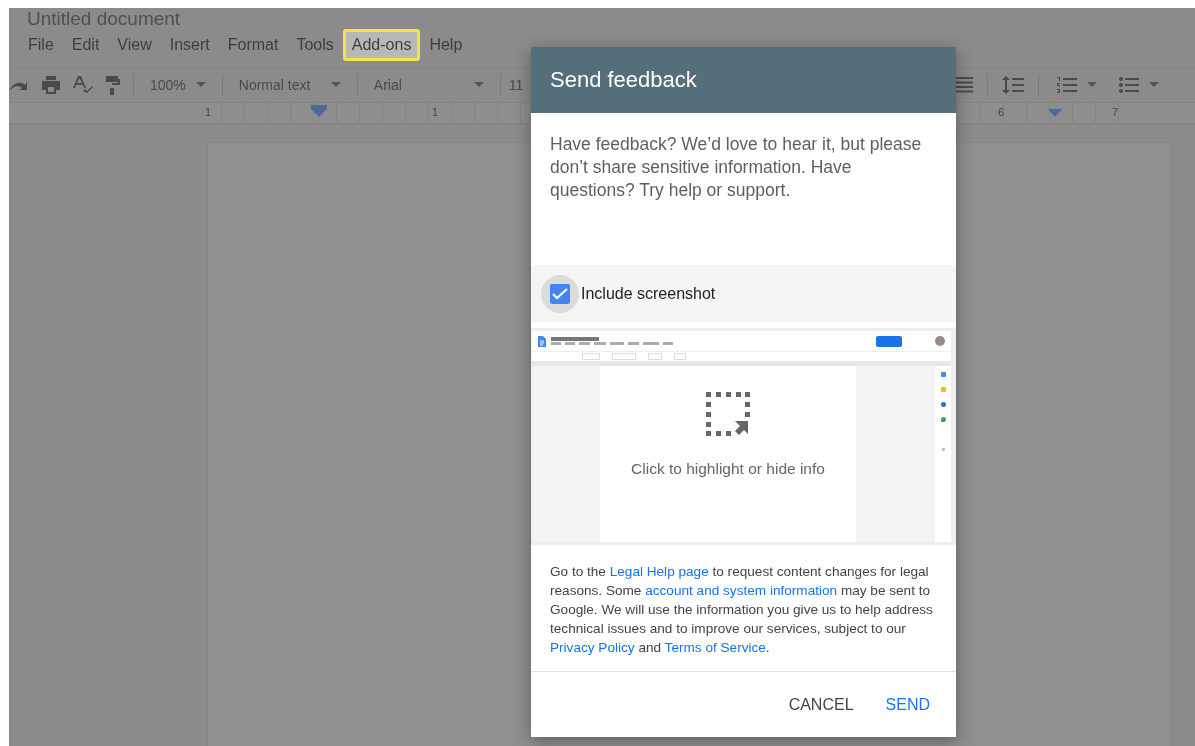 The height and width of the screenshot is (746, 1195). I want to click on document-icon, so click(542, 341).